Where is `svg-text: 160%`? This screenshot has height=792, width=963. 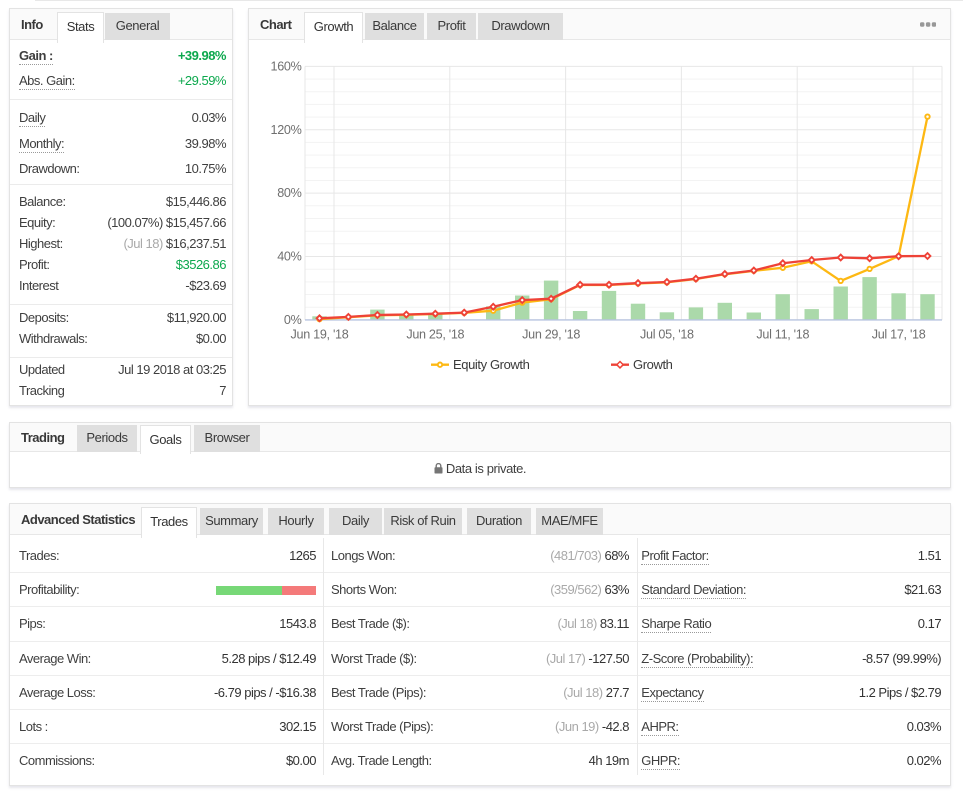
svg-text: 160% is located at coordinates (285, 66).